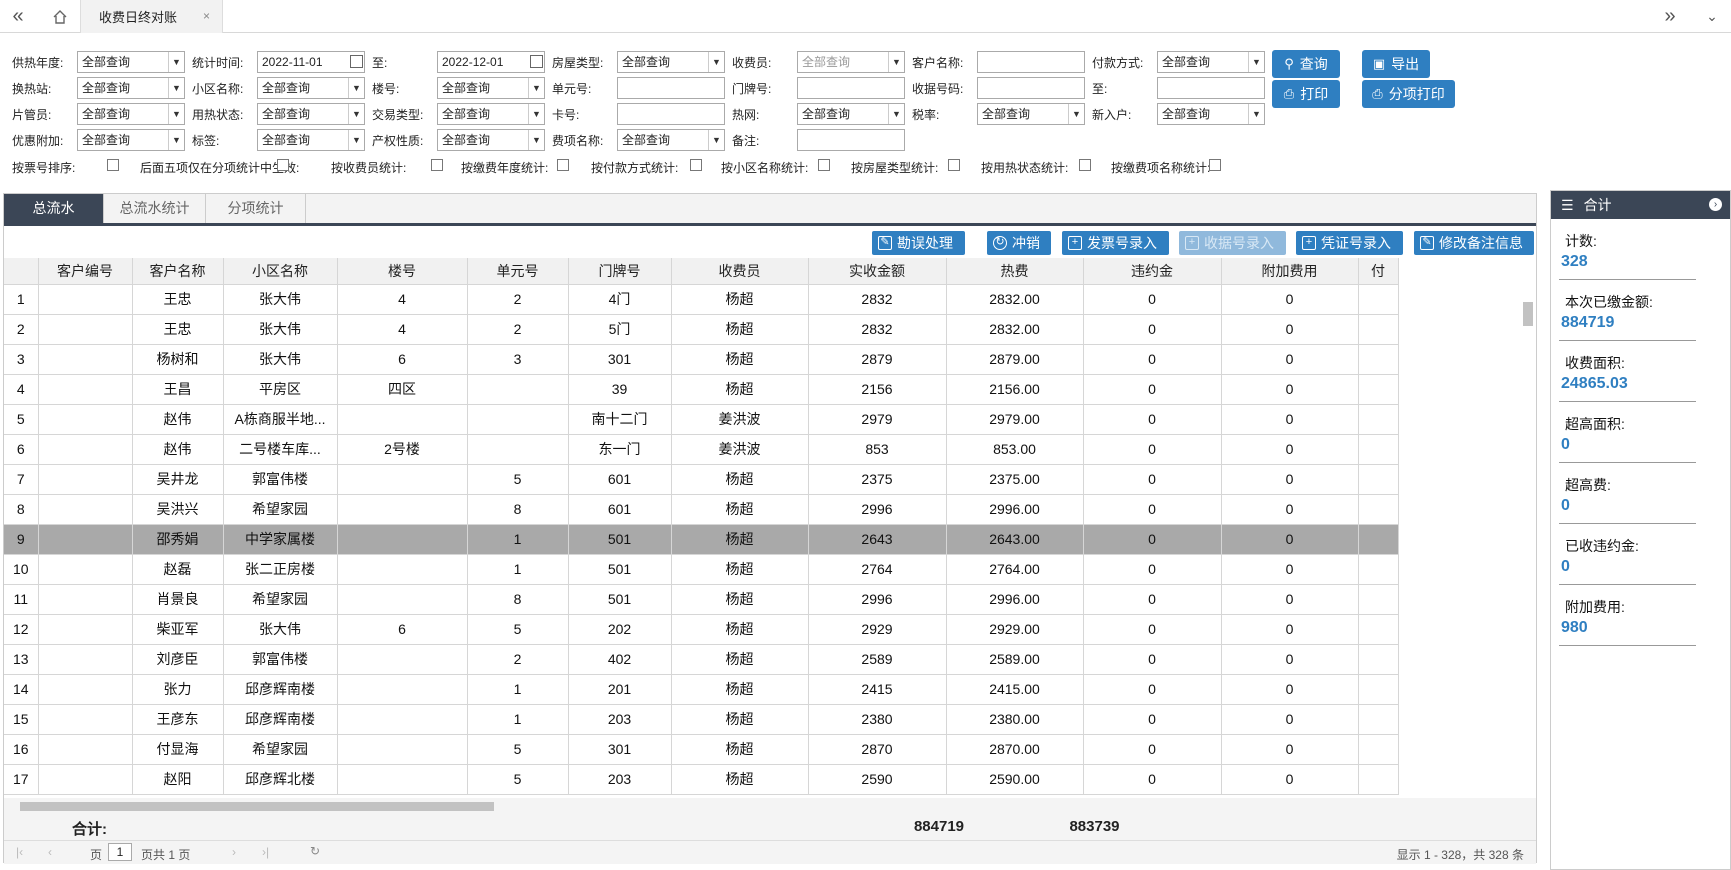 The height and width of the screenshot is (870, 1731). I want to click on heat-station-select: 全部查询 ▼, so click(131, 88).